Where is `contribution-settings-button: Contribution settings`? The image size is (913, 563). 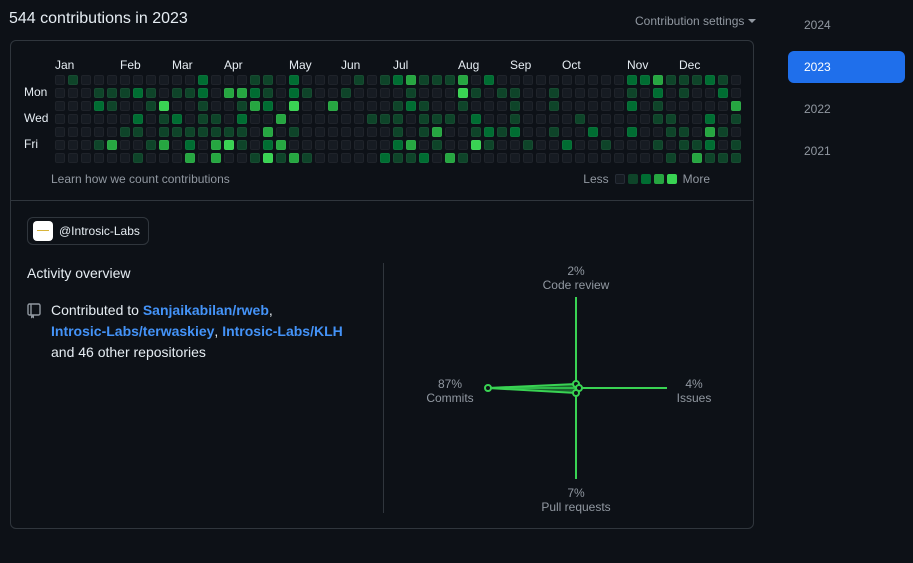 contribution-settings-button: Contribution settings is located at coordinates (696, 21).